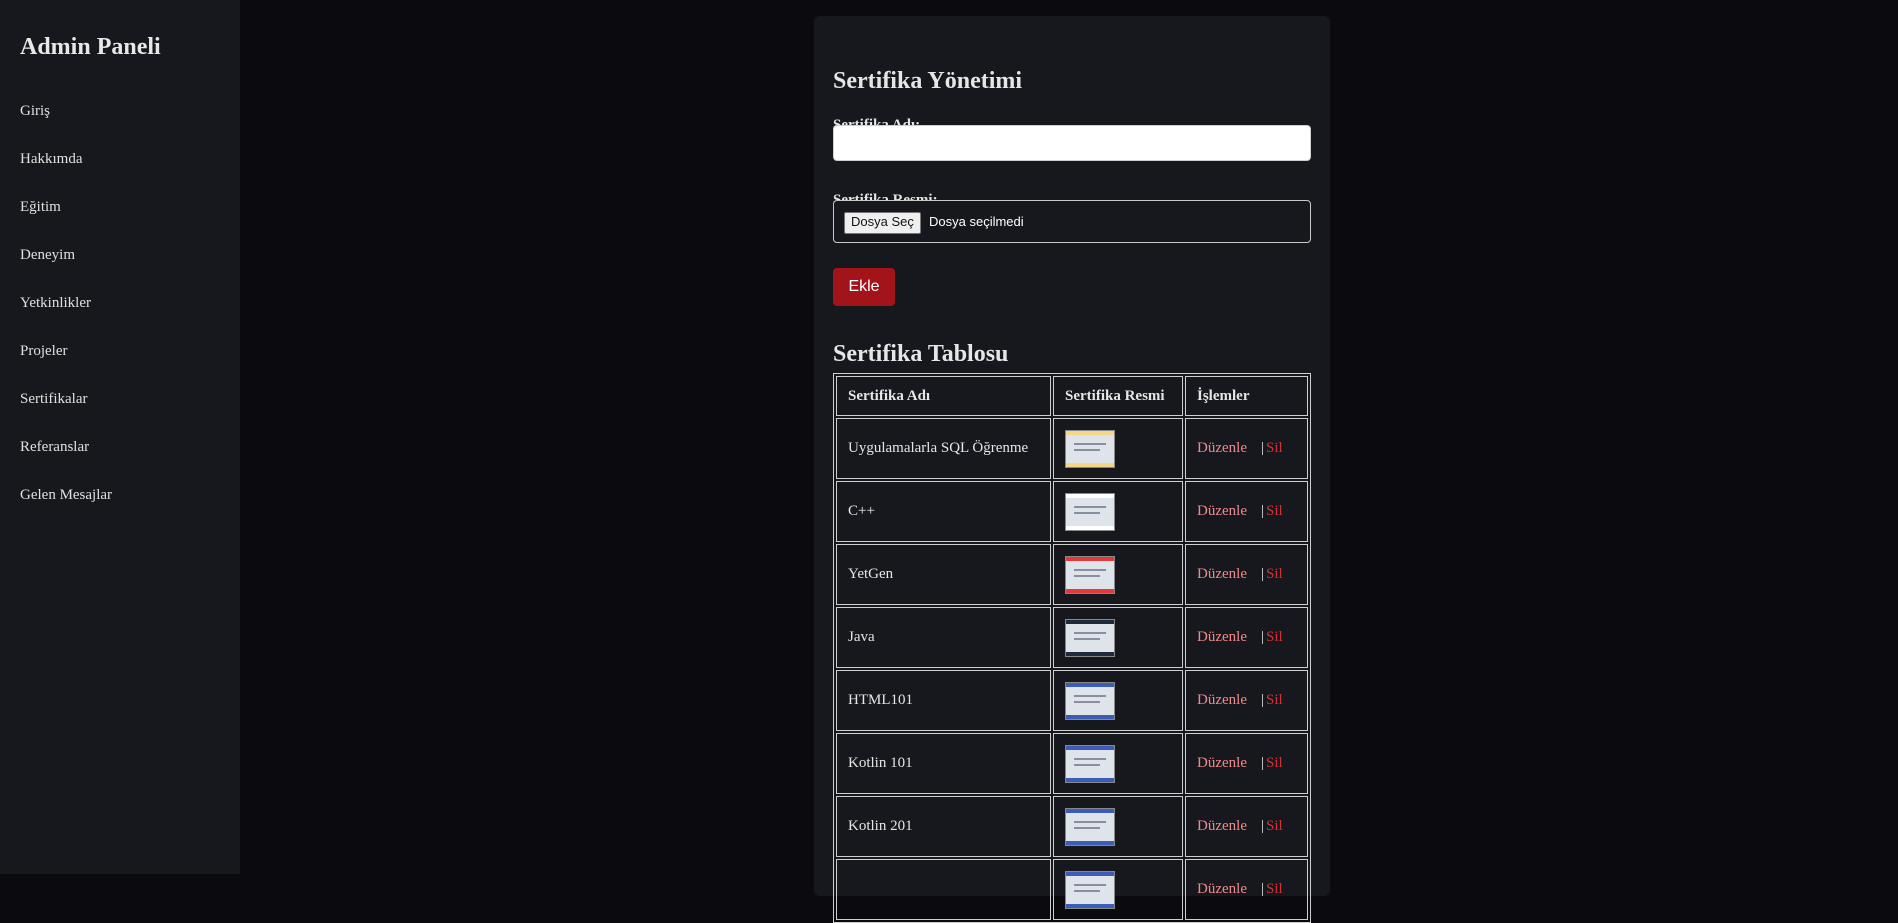 The image size is (1898, 923). What do you see at coordinates (1072, 143) in the screenshot?
I see `certificate-name-input` at bounding box center [1072, 143].